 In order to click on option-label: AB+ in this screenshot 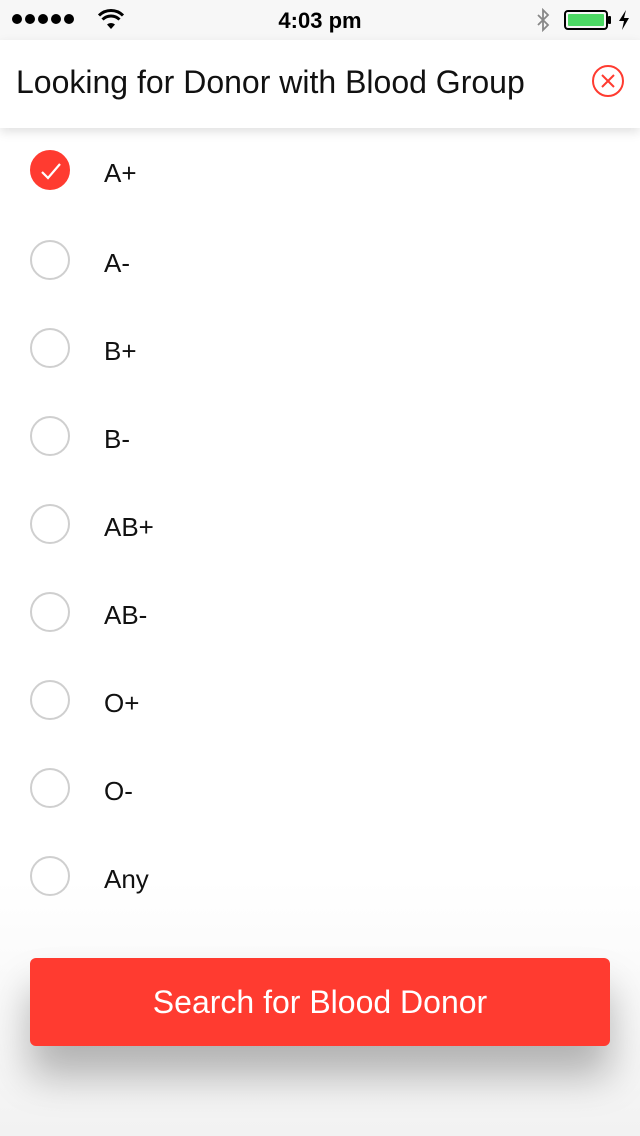, I will do `click(129, 527)`.